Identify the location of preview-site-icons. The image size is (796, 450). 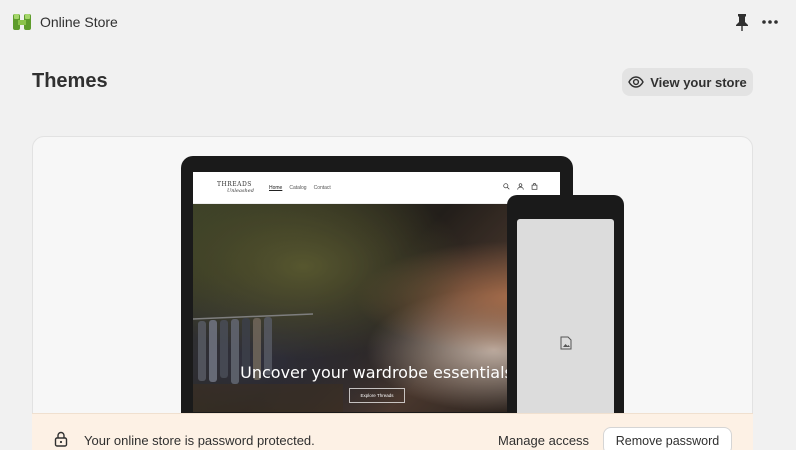
(520, 186).